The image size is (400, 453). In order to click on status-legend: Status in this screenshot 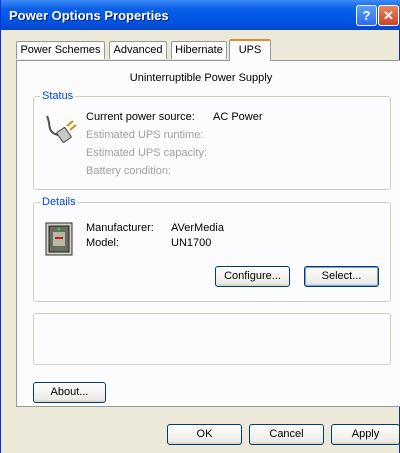, I will do `click(58, 96)`.